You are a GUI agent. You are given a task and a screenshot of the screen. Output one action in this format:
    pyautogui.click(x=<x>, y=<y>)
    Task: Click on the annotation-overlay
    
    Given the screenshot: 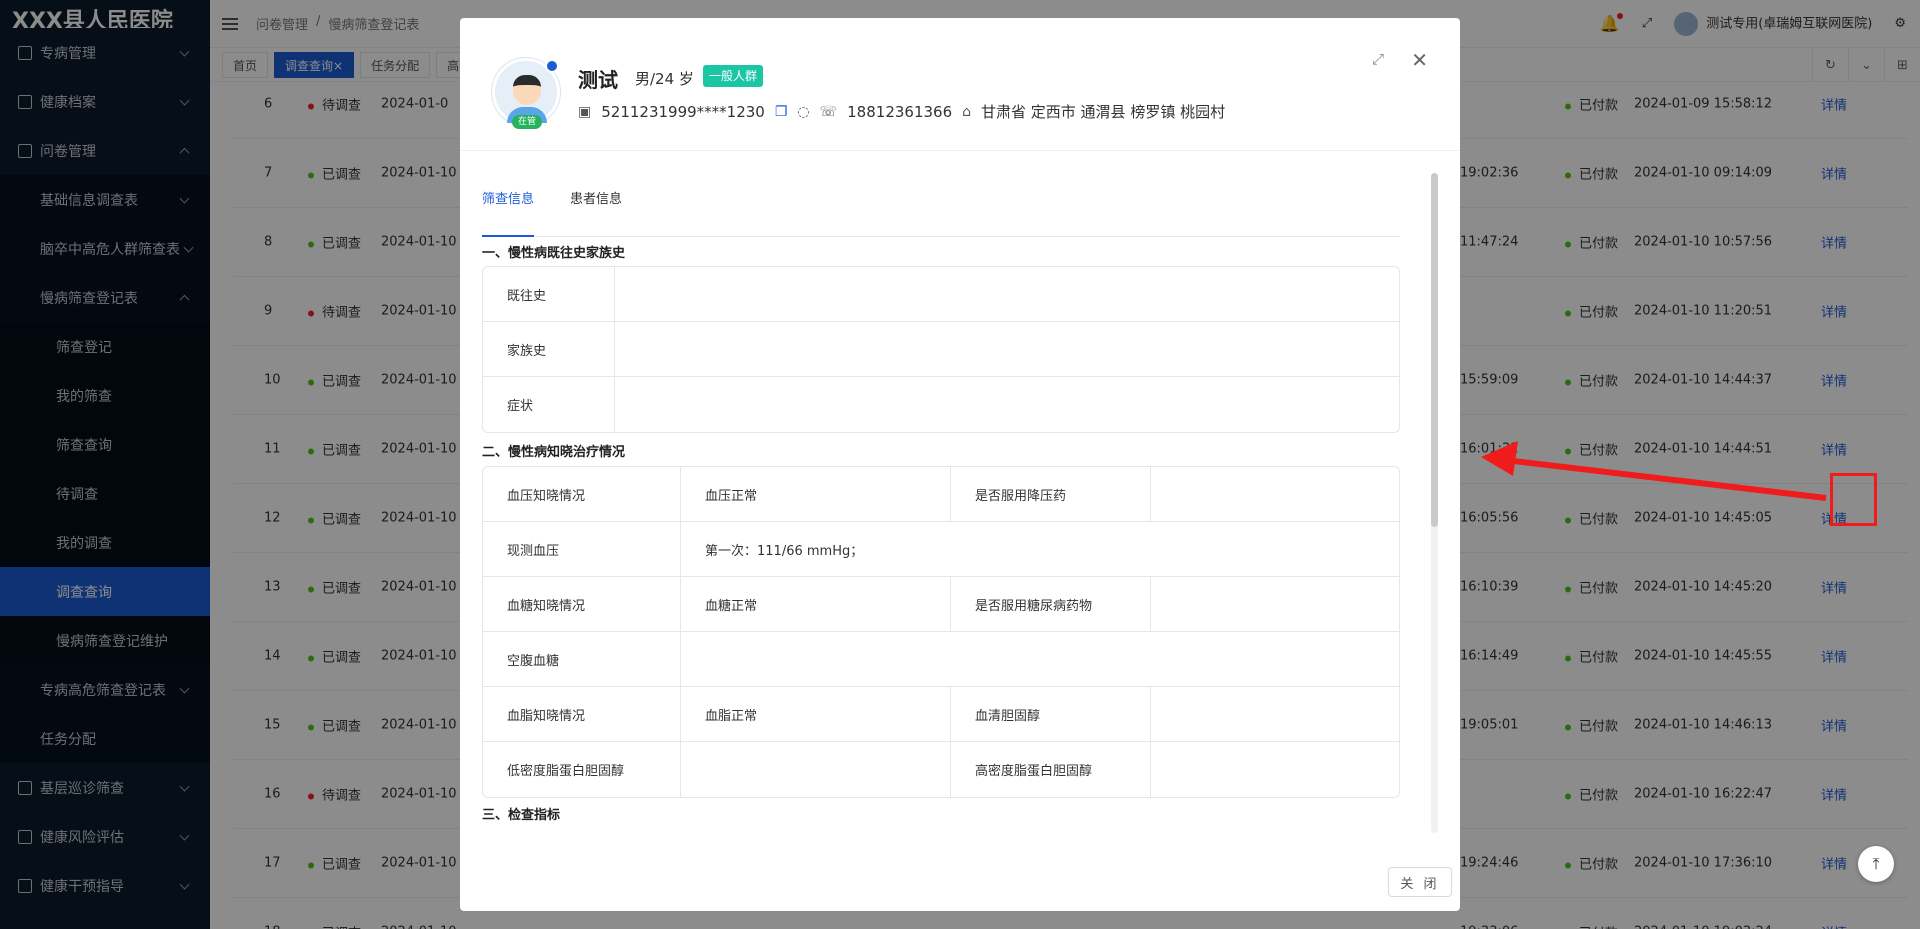 What is the action you would take?
    pyautogui.click(x=1654, y=471)
    